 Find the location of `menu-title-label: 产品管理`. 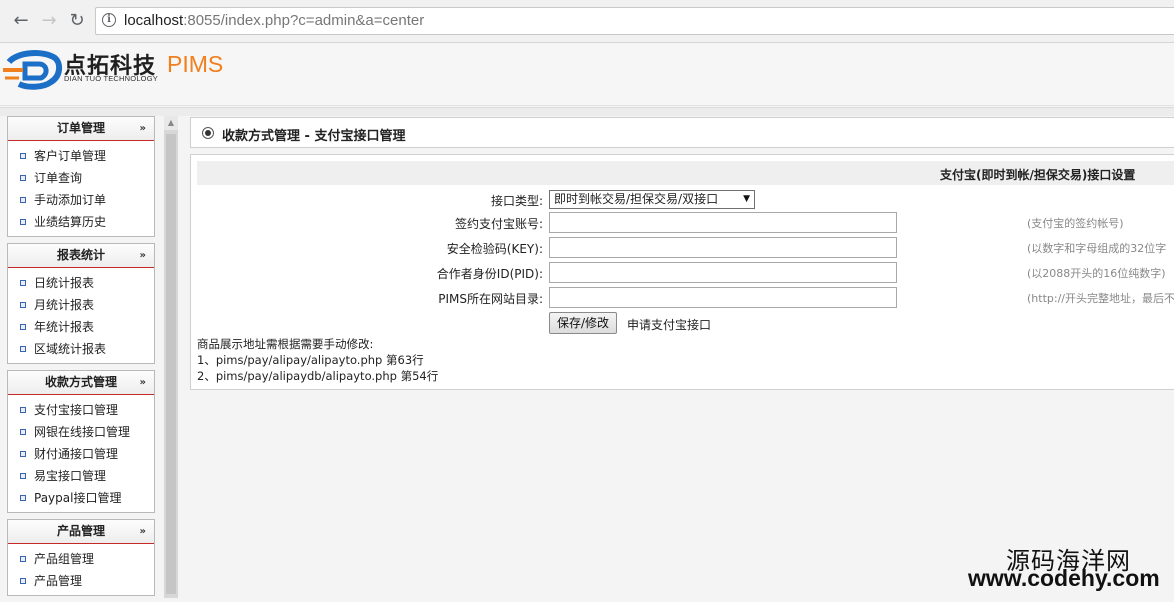

menu-title-label: 产品管理 is located at coordinates (80, 531).